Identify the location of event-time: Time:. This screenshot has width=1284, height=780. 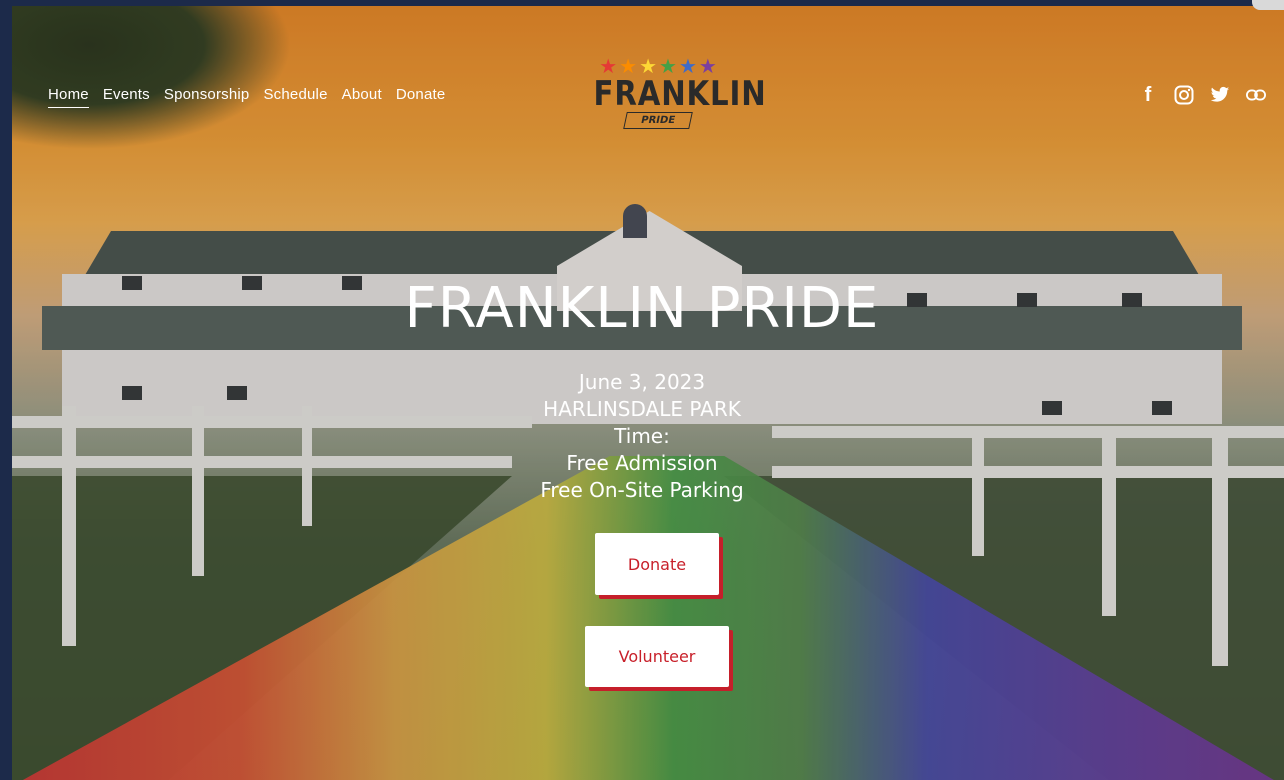
(642, 436).